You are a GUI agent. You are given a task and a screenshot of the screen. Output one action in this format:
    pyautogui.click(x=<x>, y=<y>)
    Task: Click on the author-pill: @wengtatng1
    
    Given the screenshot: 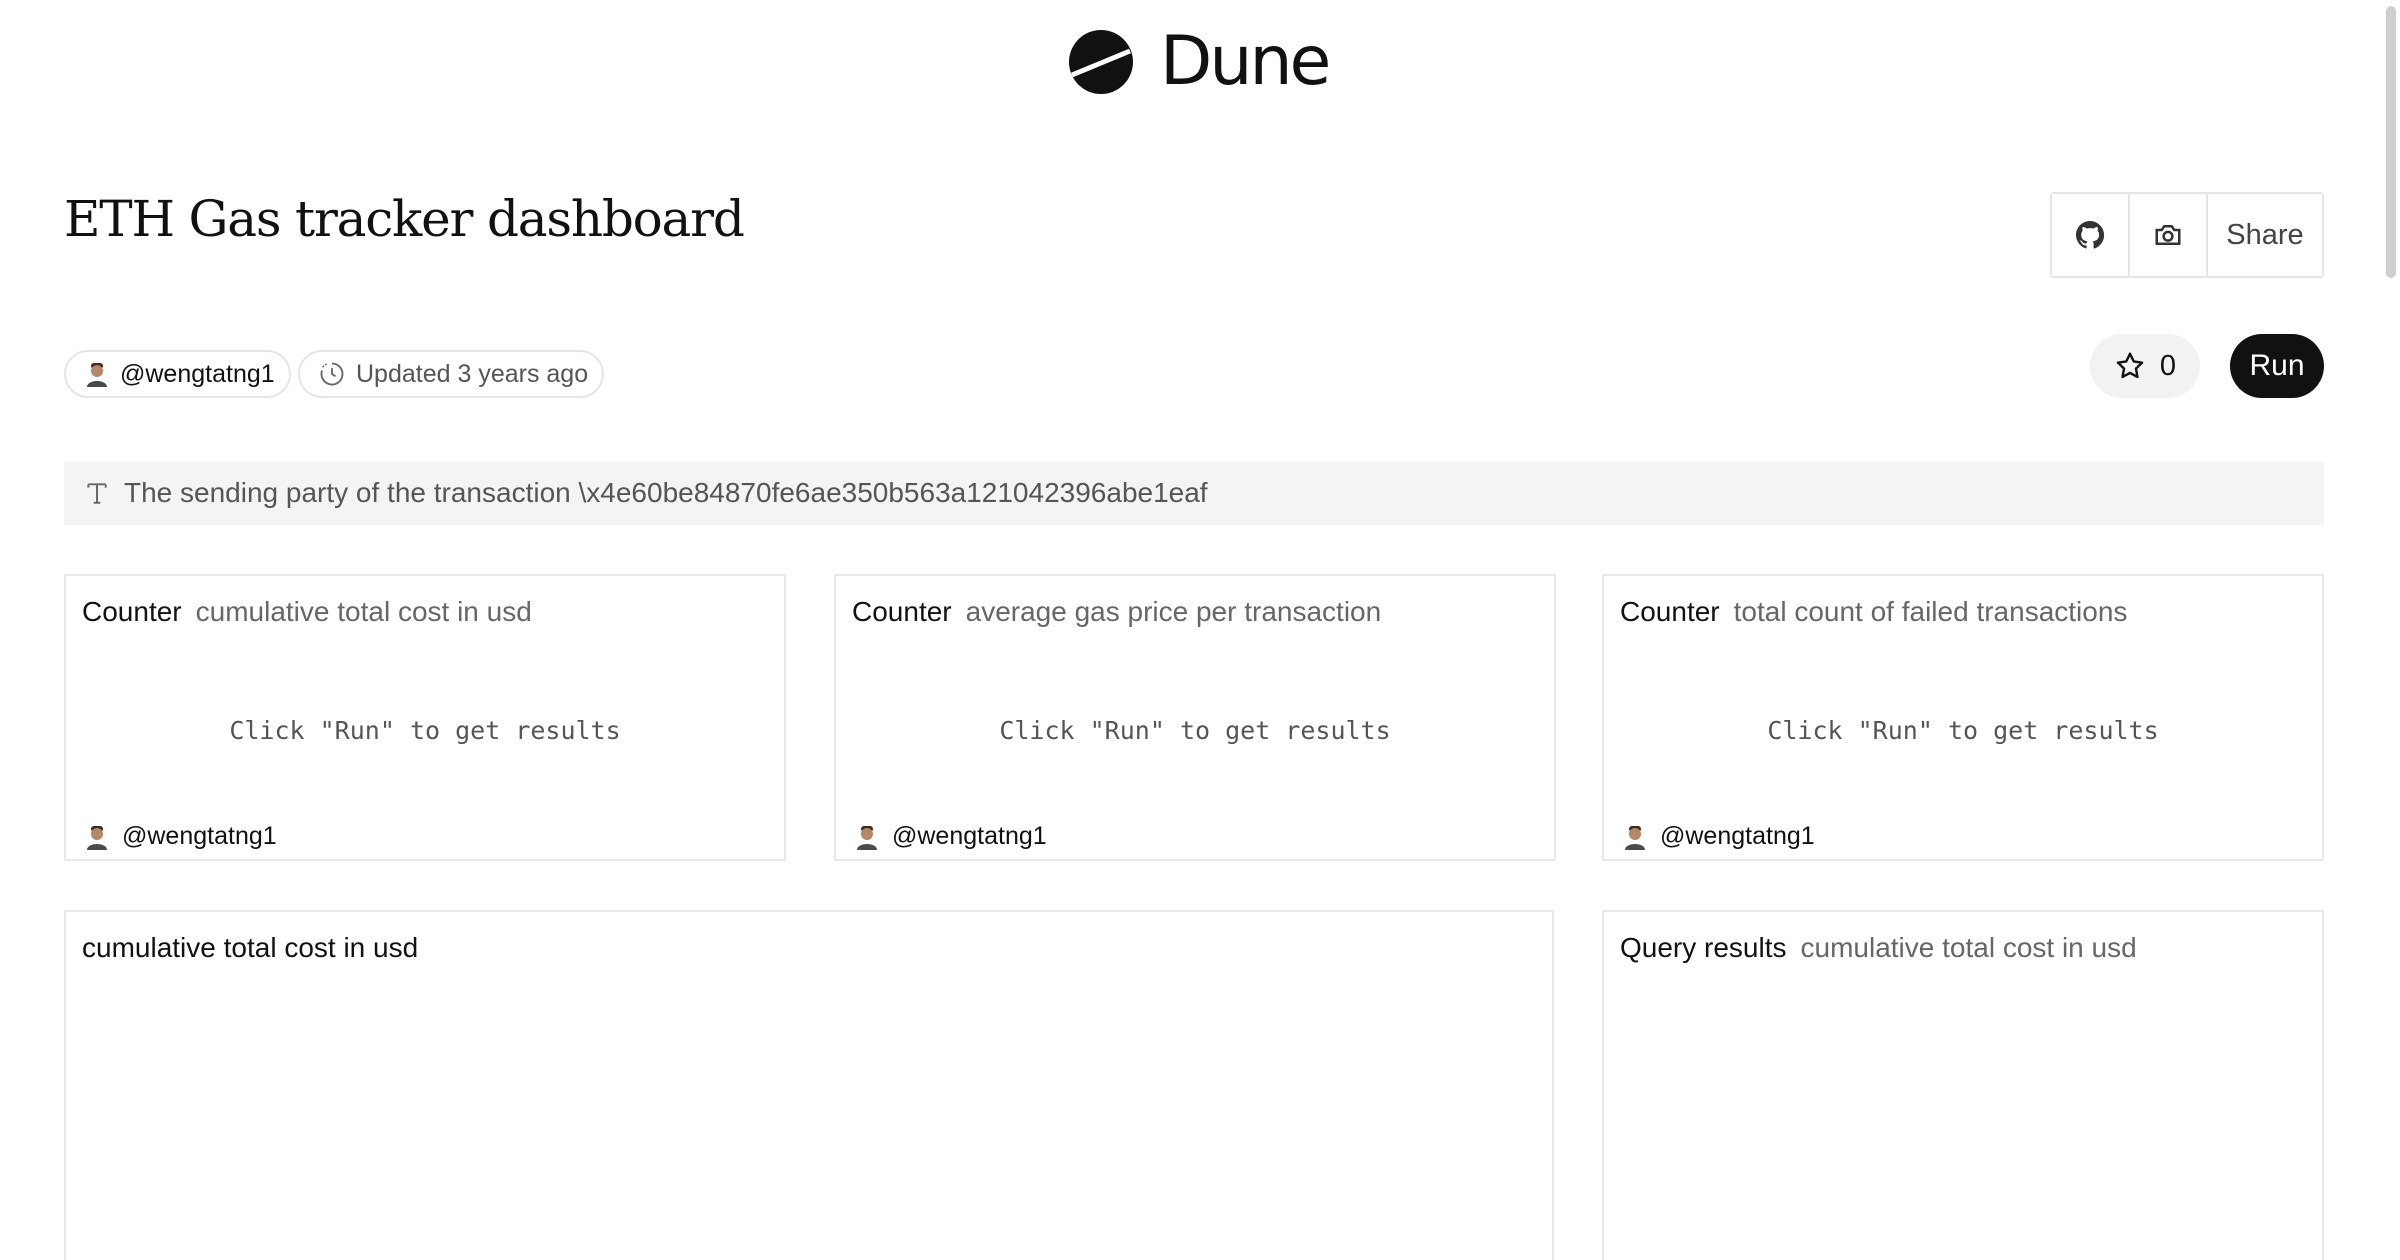 What is the action you would take?
    pyautogui.click(x=177, y=374)
    